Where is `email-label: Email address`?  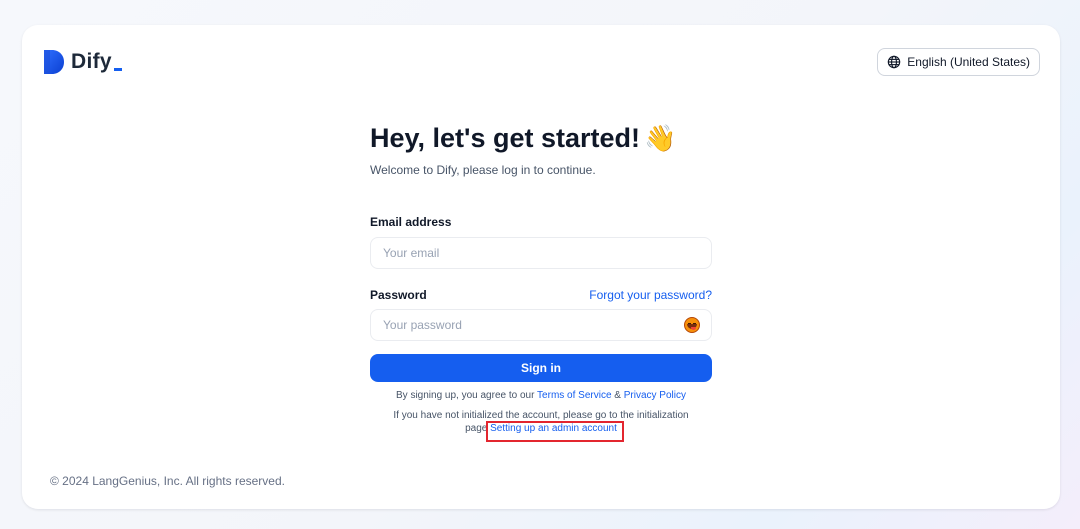
email-label: Email address is located at coordinates (411, 222).